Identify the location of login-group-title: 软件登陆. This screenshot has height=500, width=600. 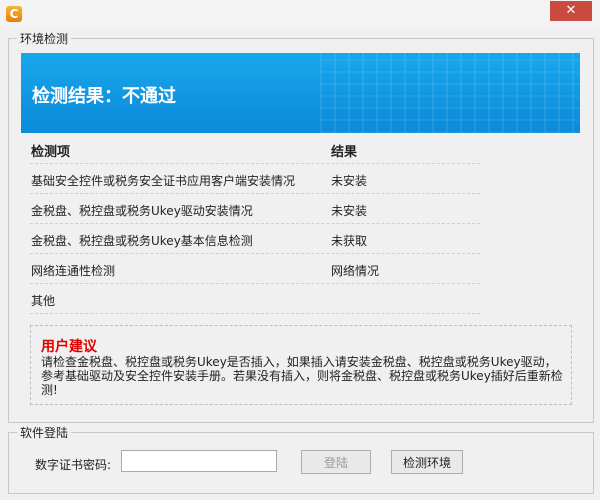
(44, 432).